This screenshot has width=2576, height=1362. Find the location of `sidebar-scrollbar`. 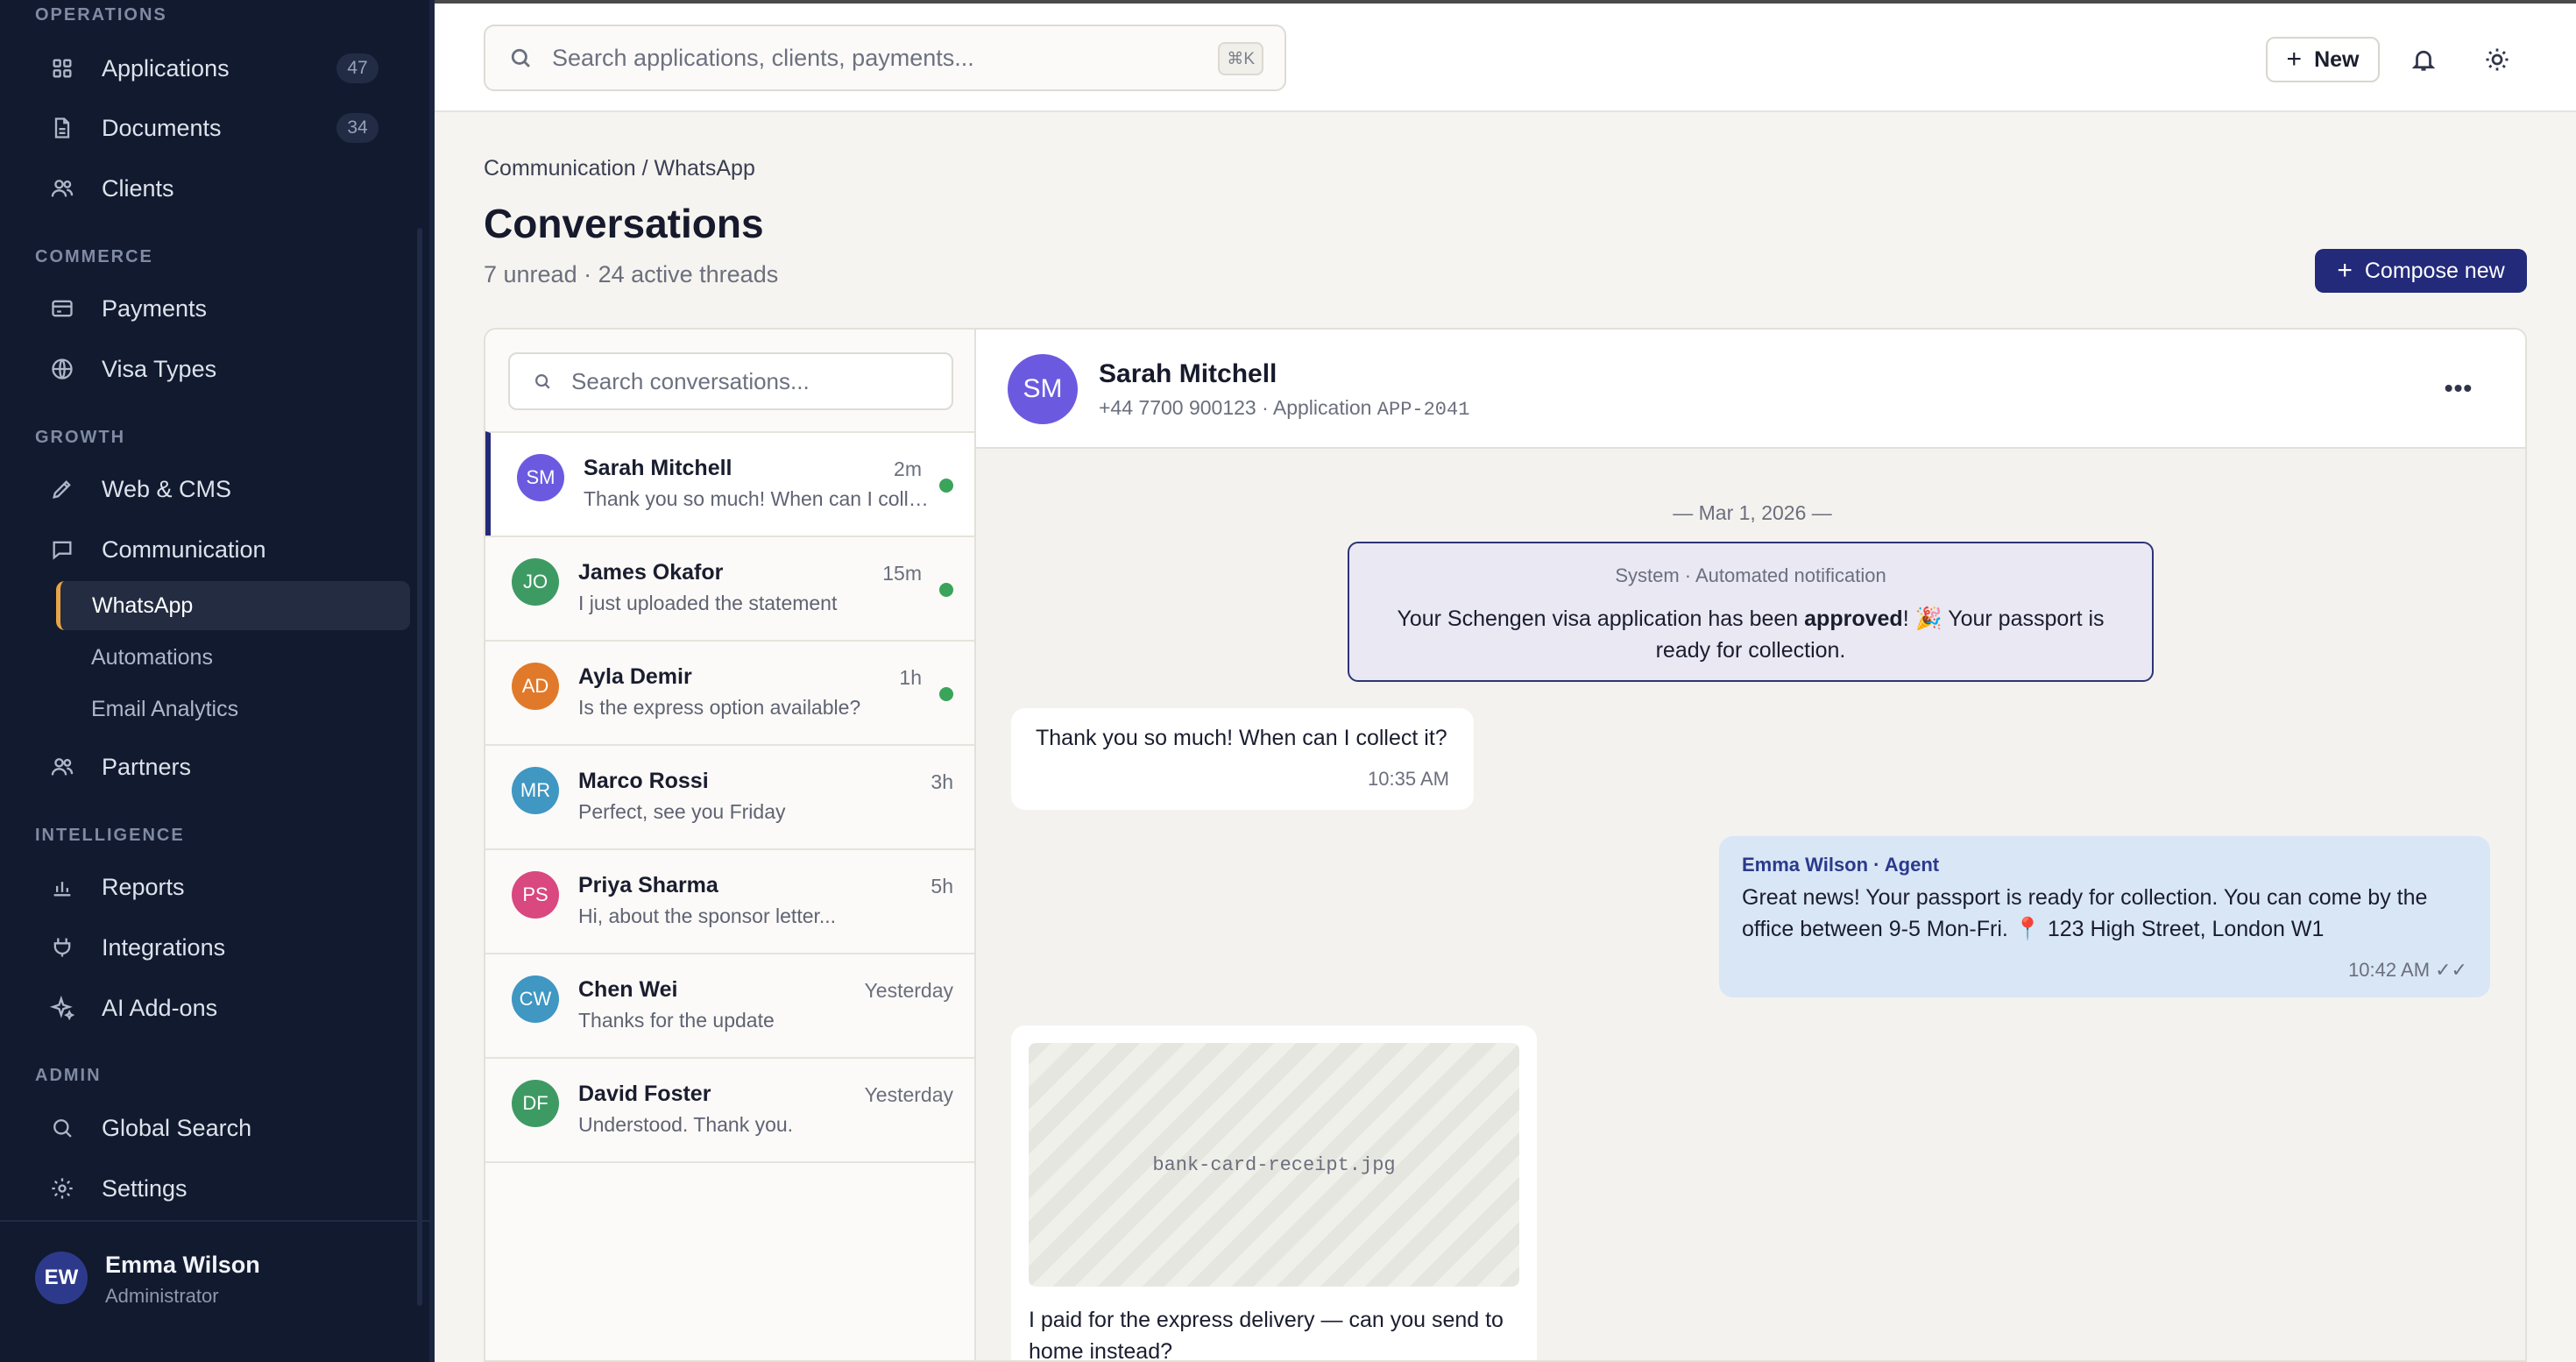

sidebar-scrollbar is located at coordinates (419, 767).